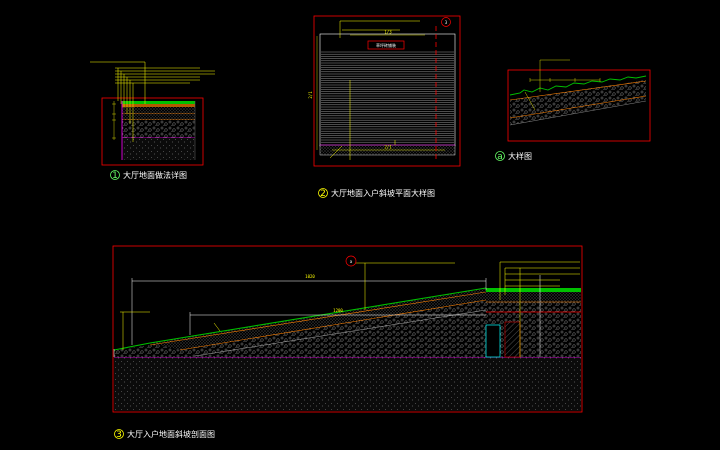 This screenshot has height=450, width=720. What do you see at coordinates (520, 156) in the screenshot?
I see `detail-a-title: 大样图` at bounding box center [520, 156].